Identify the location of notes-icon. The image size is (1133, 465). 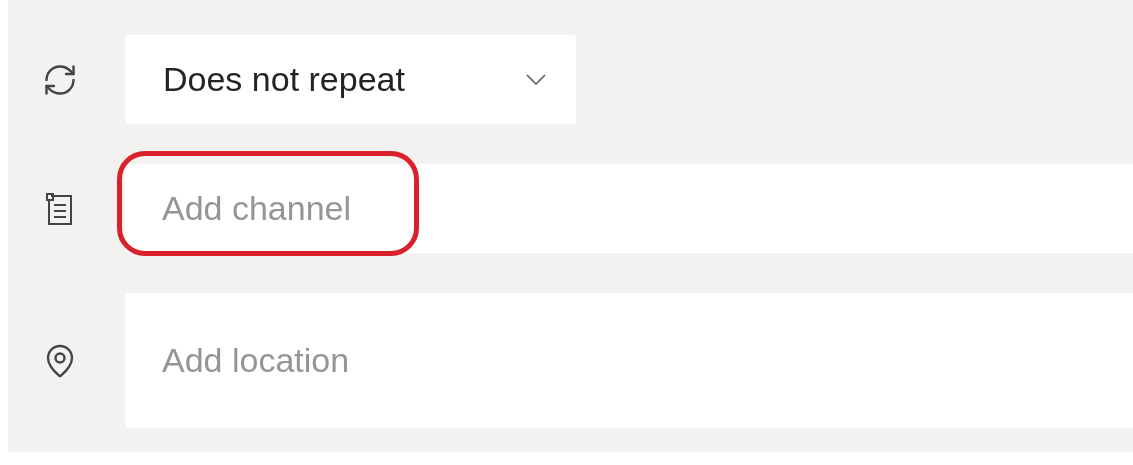
(59, 208).